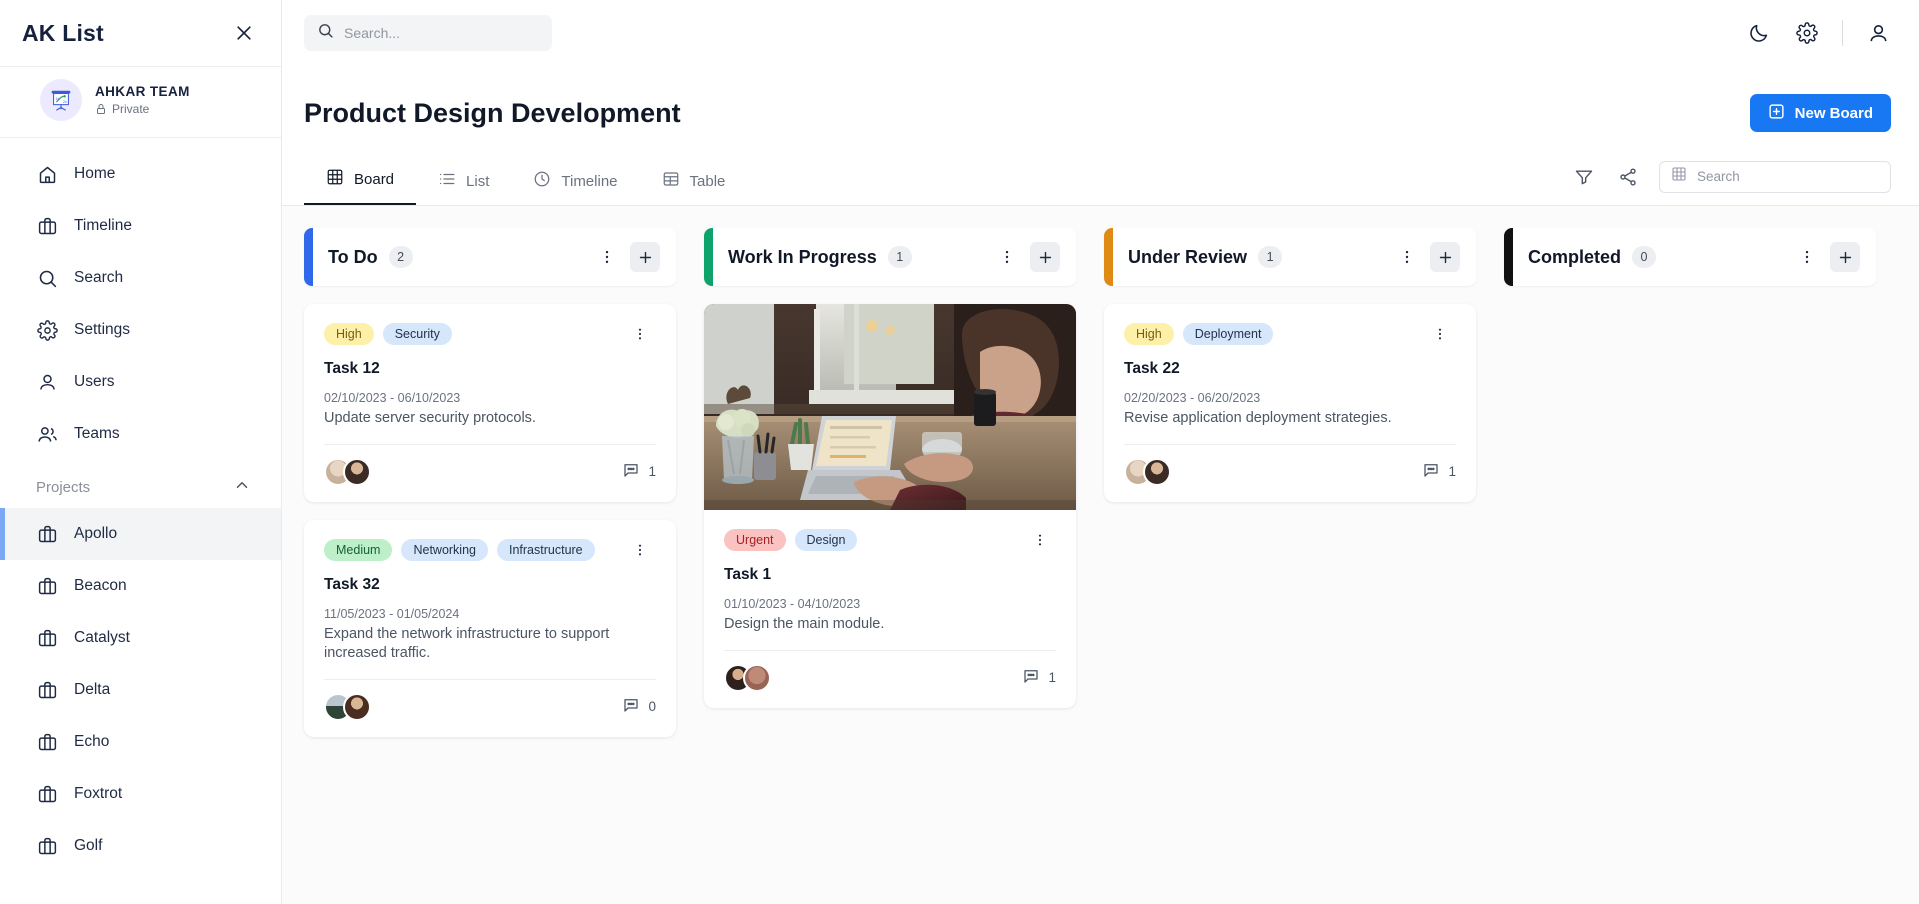 The width and height of the screenshot is (1919, 904). What do you see at coordinates (357, 706) in the screenshot?
I see `avatar` at bounding box center [357, 706].